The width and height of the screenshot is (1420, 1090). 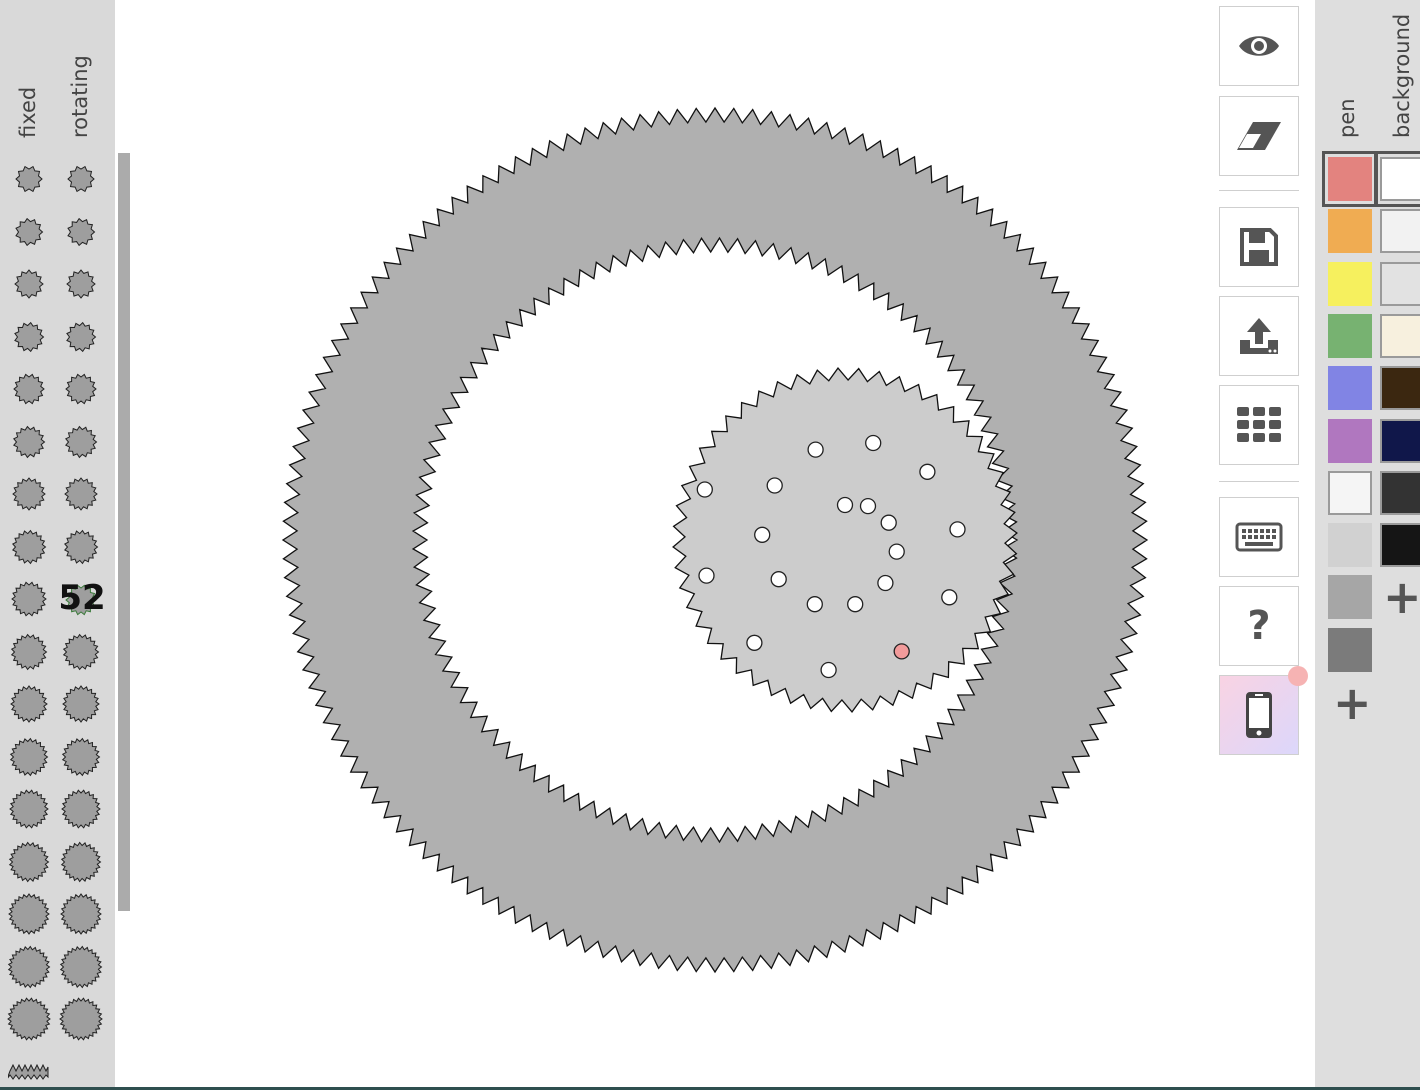 I want to click on notification-dot, so click(x=1298, y=676).